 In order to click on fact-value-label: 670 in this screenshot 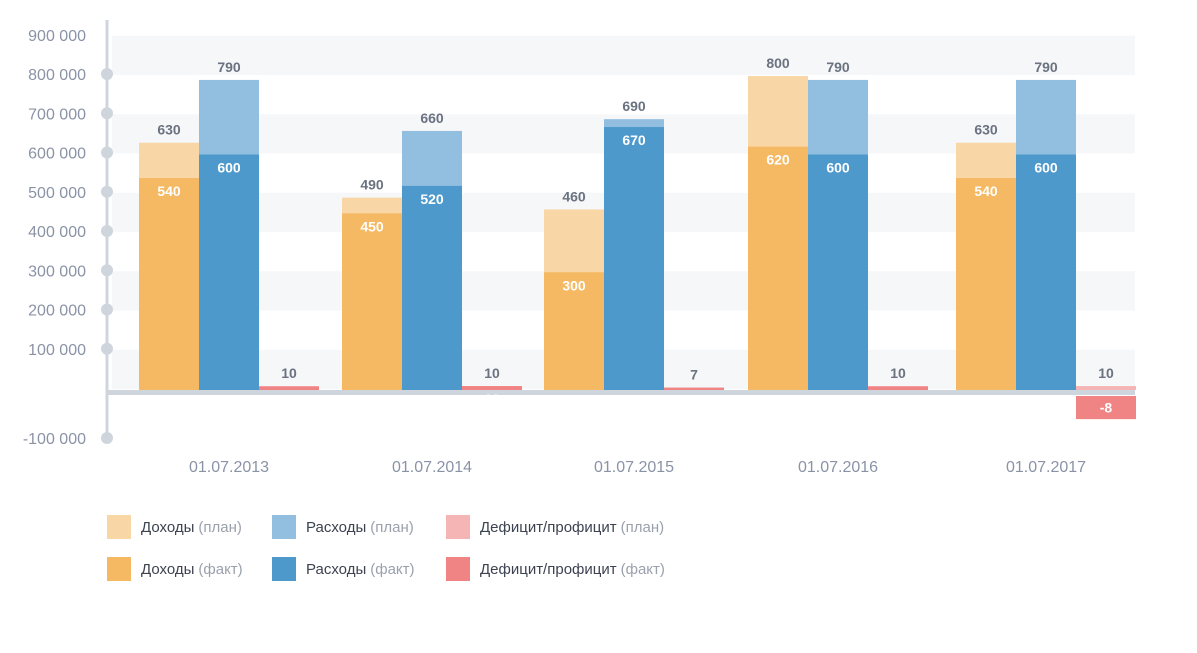, I will do `click(634, 140)`.